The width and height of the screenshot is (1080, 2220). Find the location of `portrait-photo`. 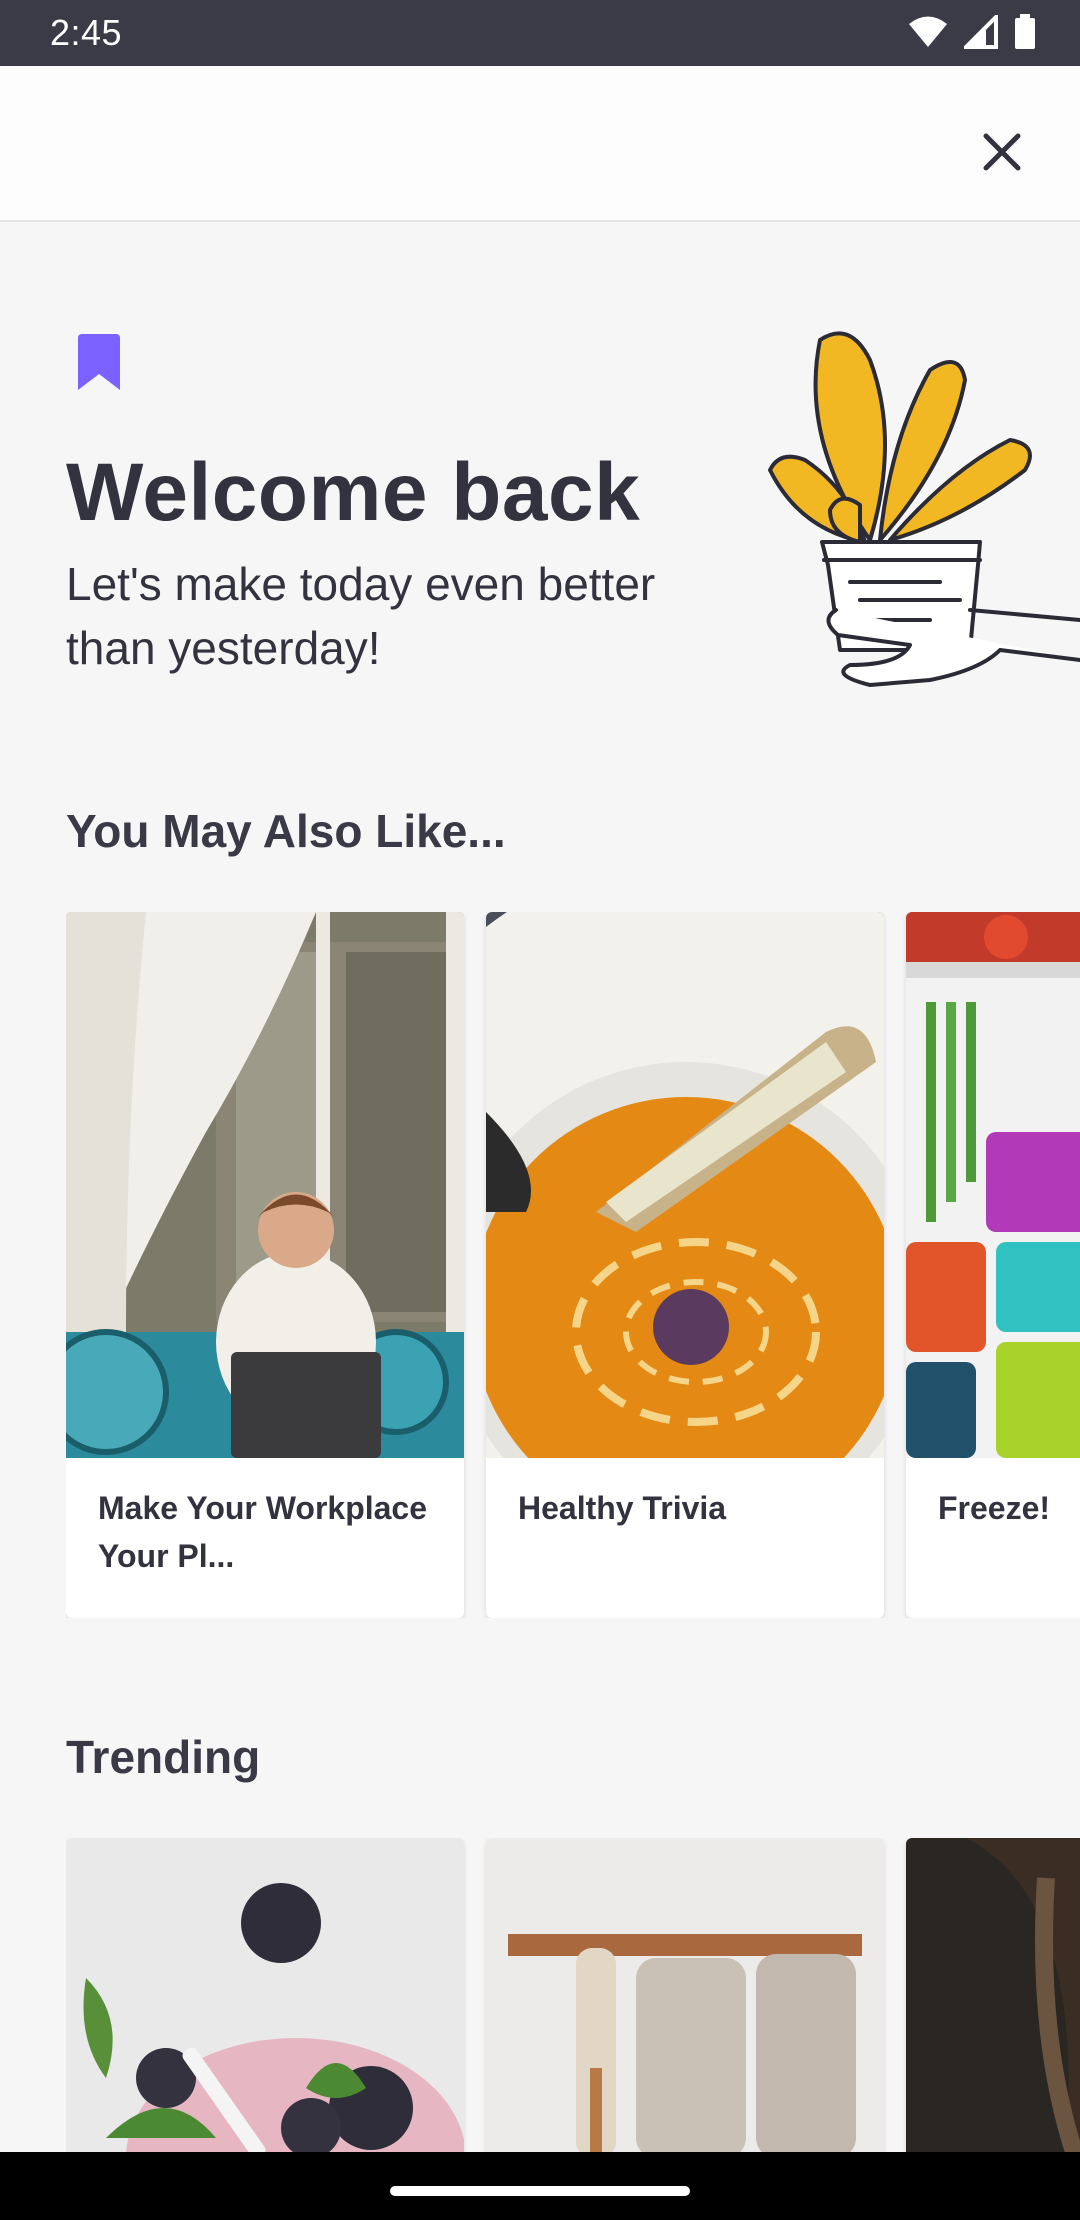

portrait-photo is located at coordinates (993, 1998).